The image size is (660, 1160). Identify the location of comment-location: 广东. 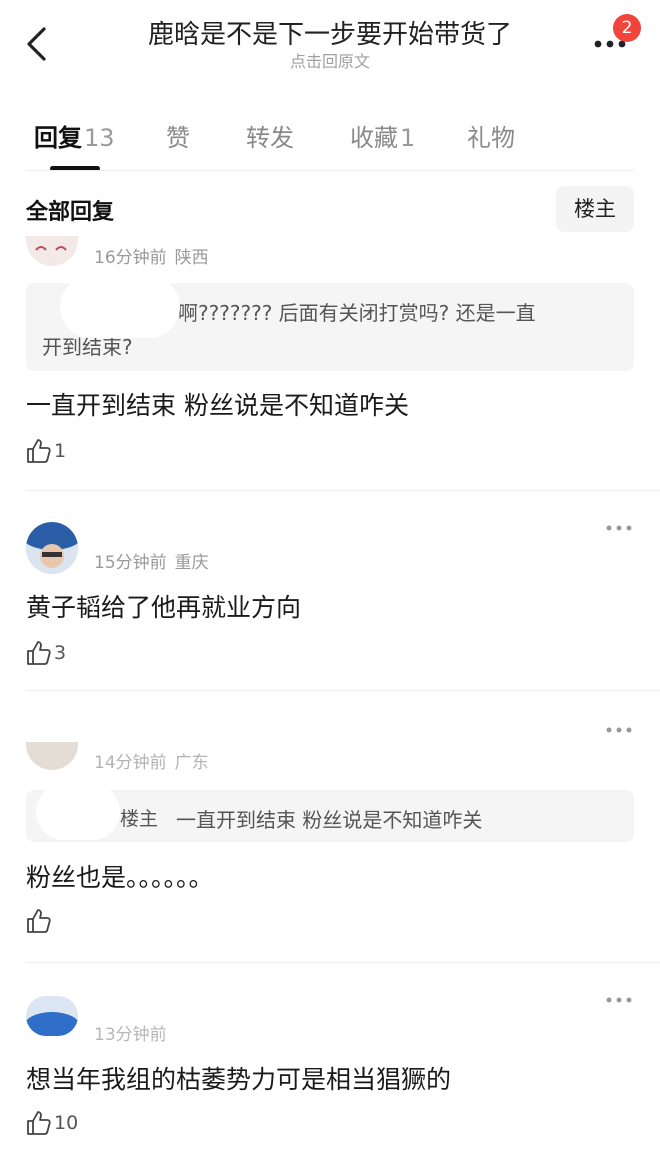
(191, 763).